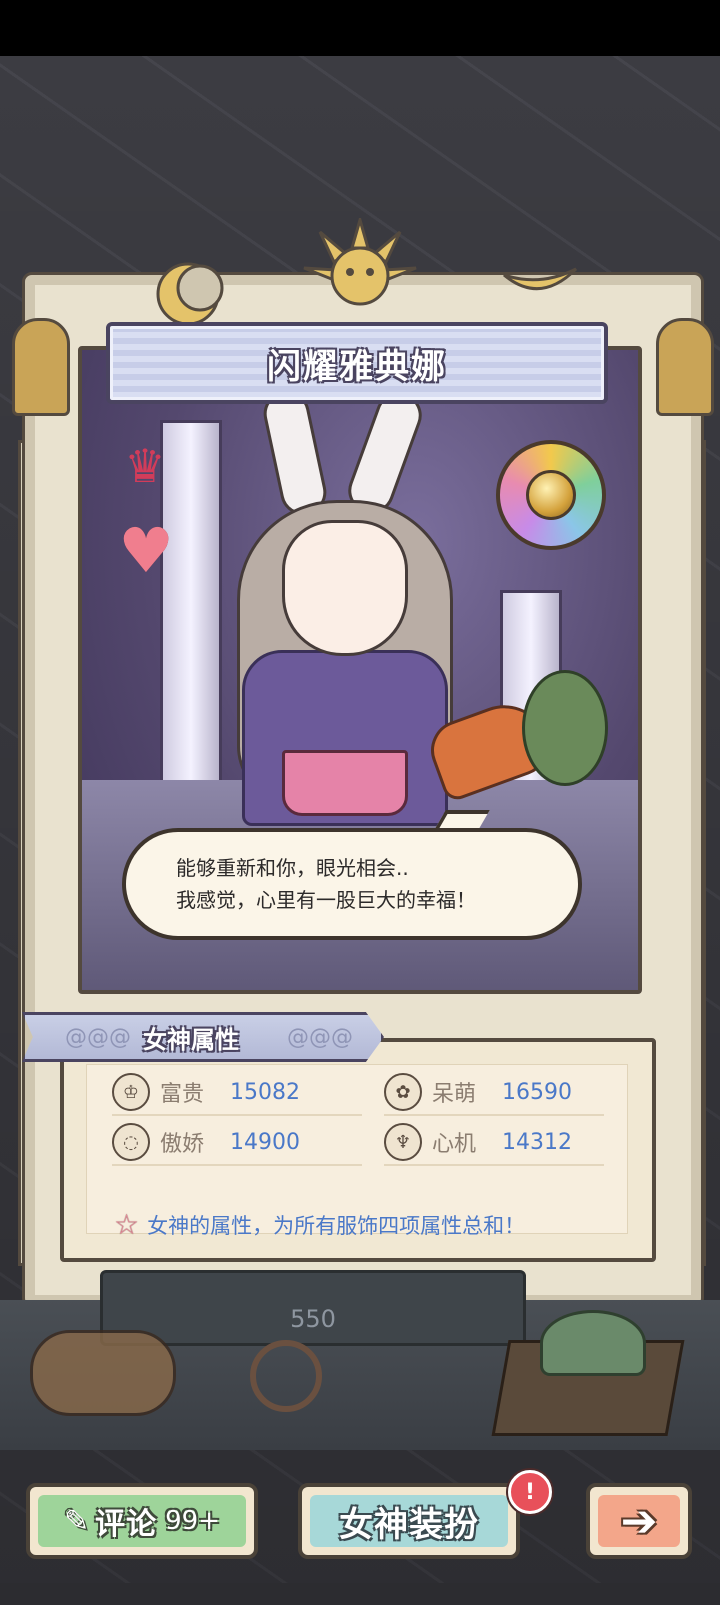  Describe the element at coordinates (352, 884) in the screenshot. I see `speech-bubble: 能够重新和你，眼光相会.. 我感觉，心里有一股巨大的幸福！` at that location.